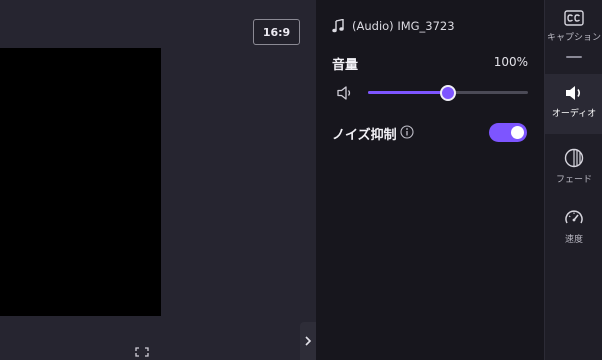  What do you see at coordinates (573, 93) in the screenshot?
I see `speaker-icon` at bounding box center [573, 93].